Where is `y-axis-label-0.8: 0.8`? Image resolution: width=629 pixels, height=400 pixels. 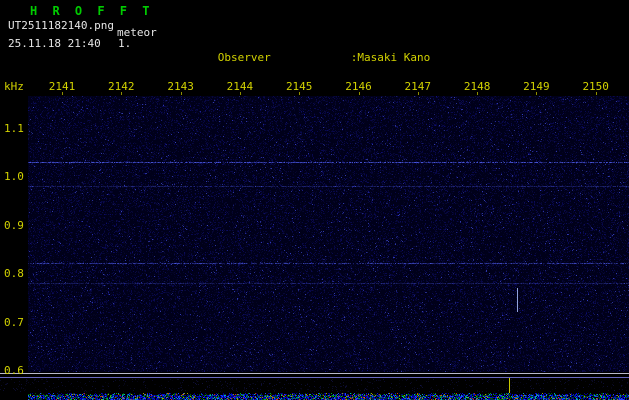
y-axis-label-0.8: 0.8 is located at coordinates (14, 273).